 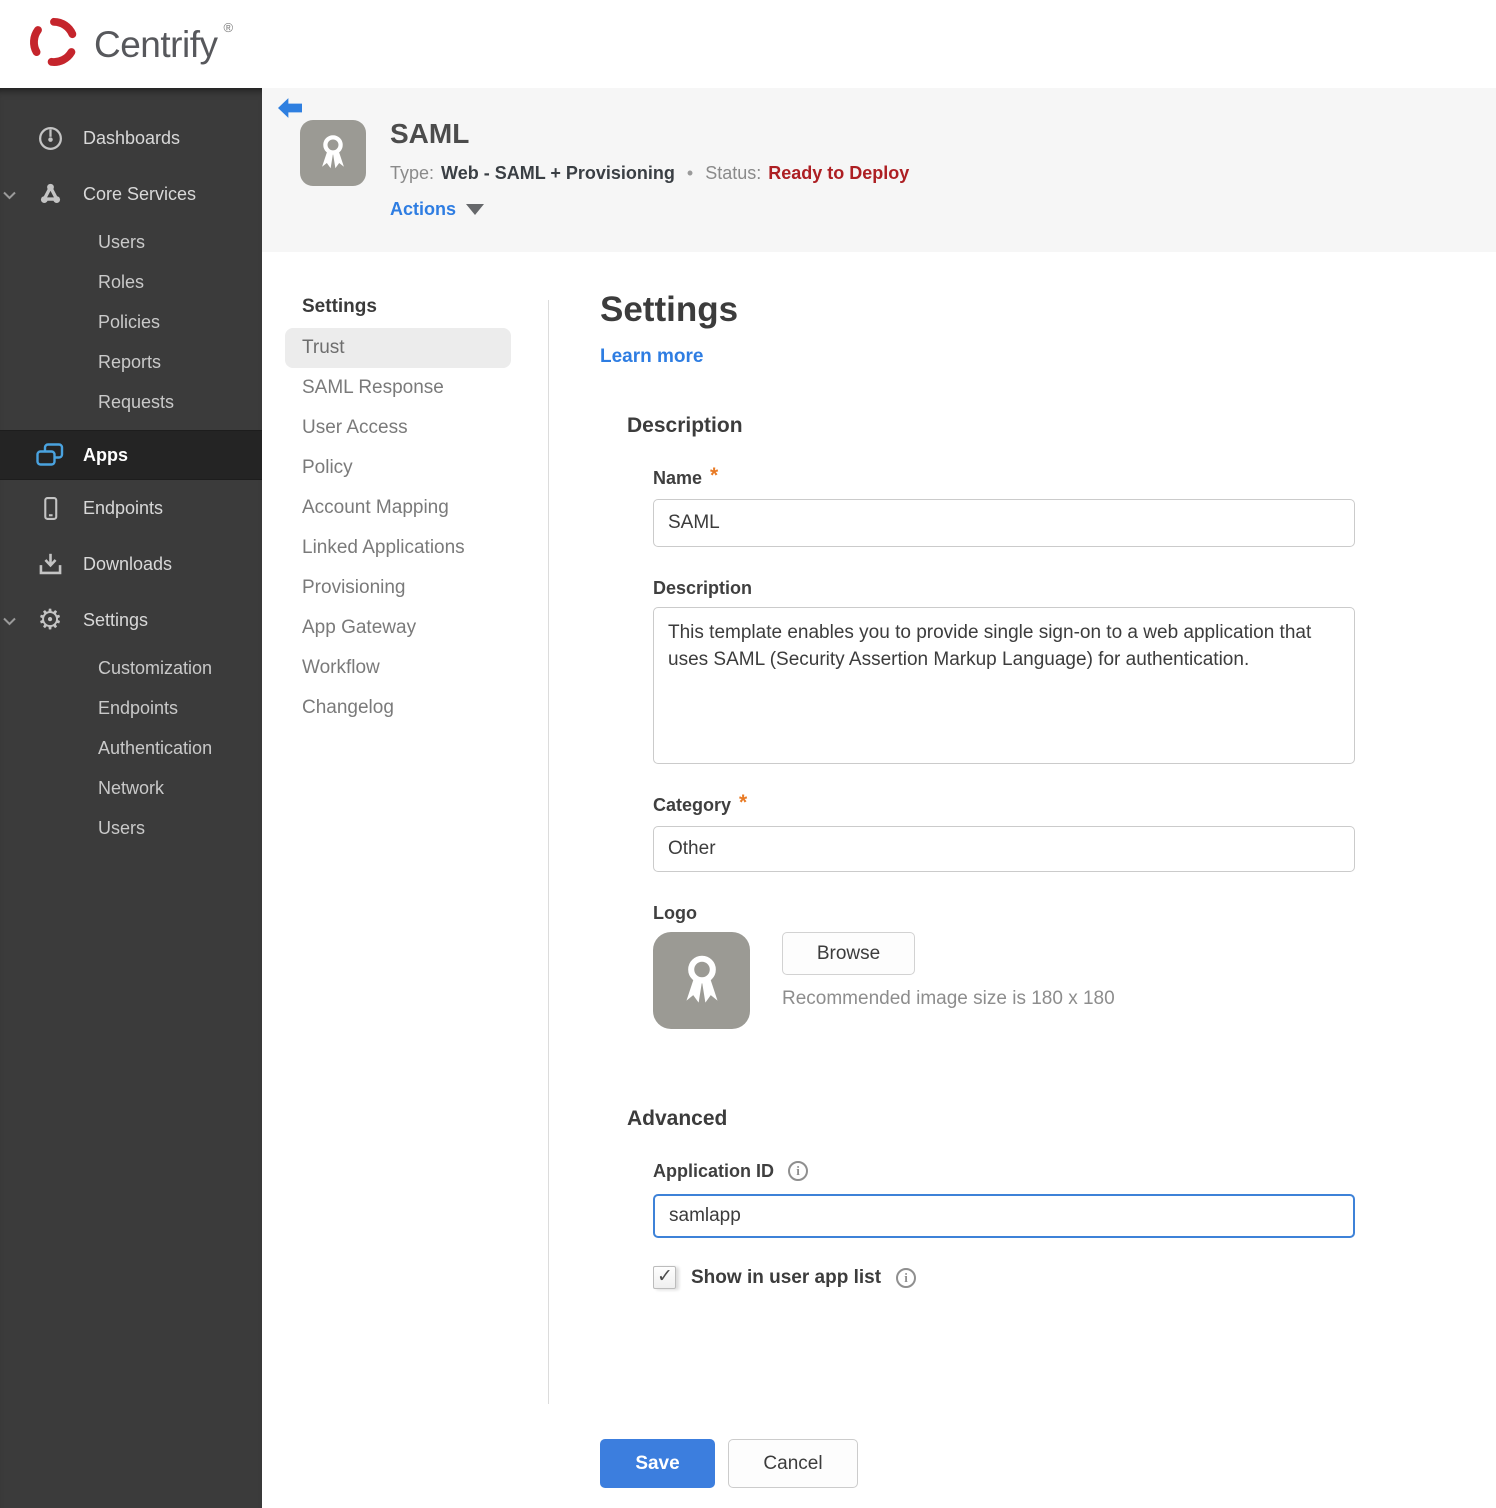 I want to click on sidebar-item-endpoints-settings: Endpoints, so click(x=131, y=708).